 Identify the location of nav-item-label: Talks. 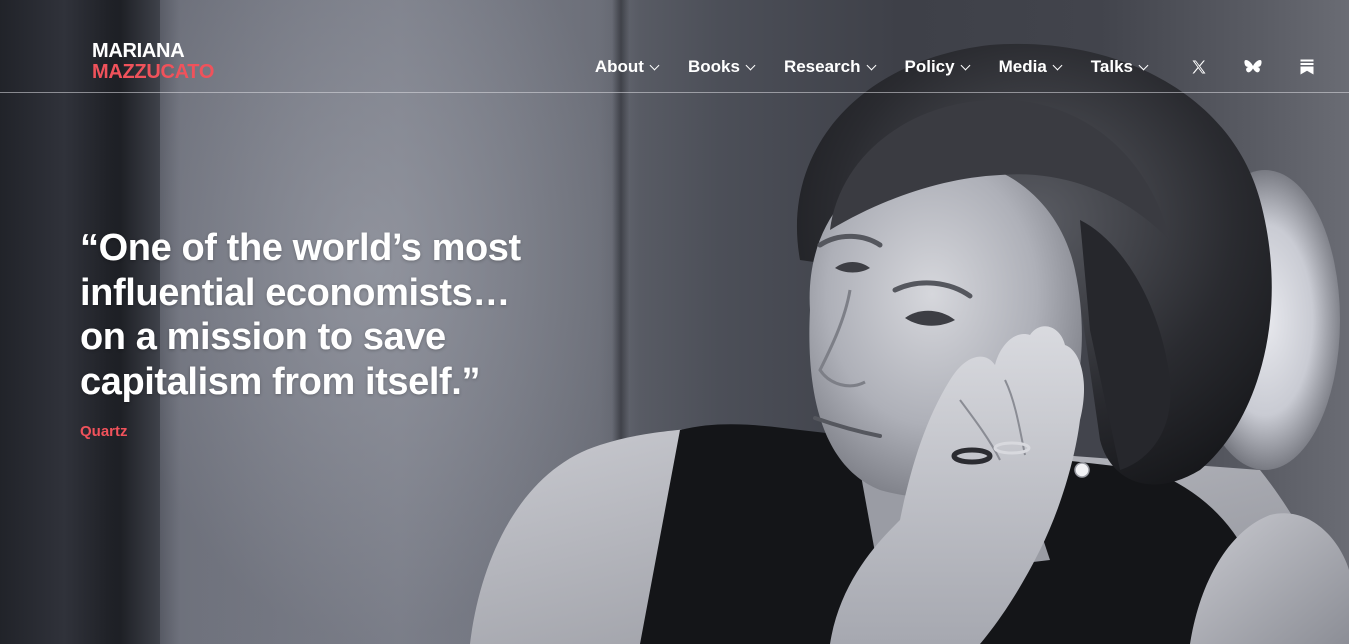
(1111, 66).